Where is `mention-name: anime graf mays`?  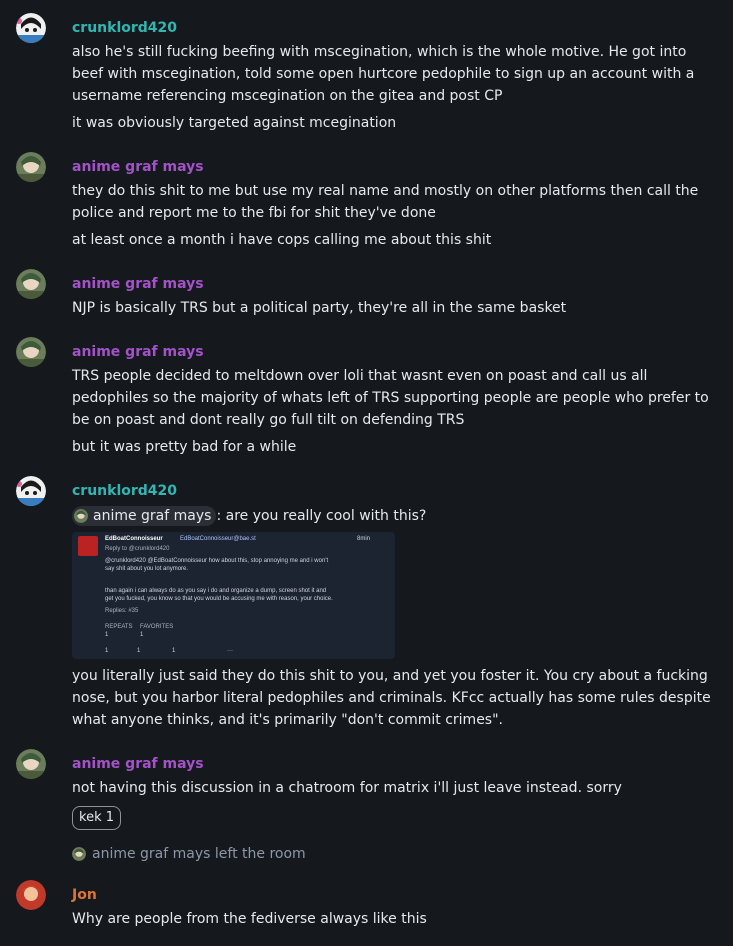
mention-name: anime graf mays is located at coordinates (152, 516).